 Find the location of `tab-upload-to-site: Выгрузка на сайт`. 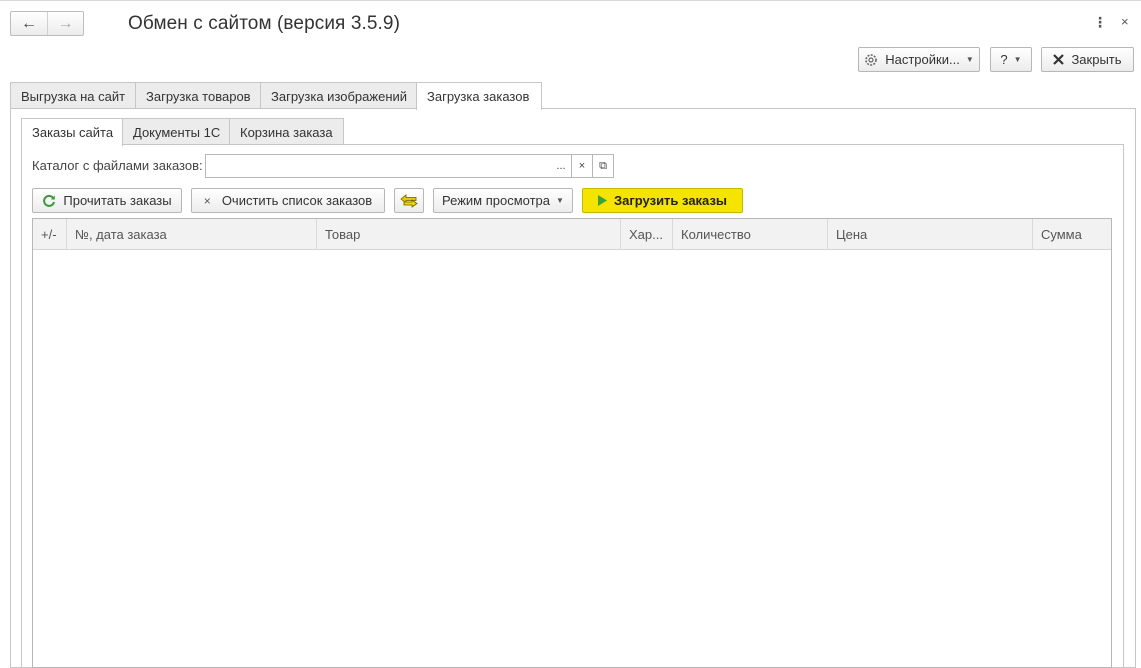

tab-upload-to-site: Выгрузка на сайт is located at coordinates (73, 95).